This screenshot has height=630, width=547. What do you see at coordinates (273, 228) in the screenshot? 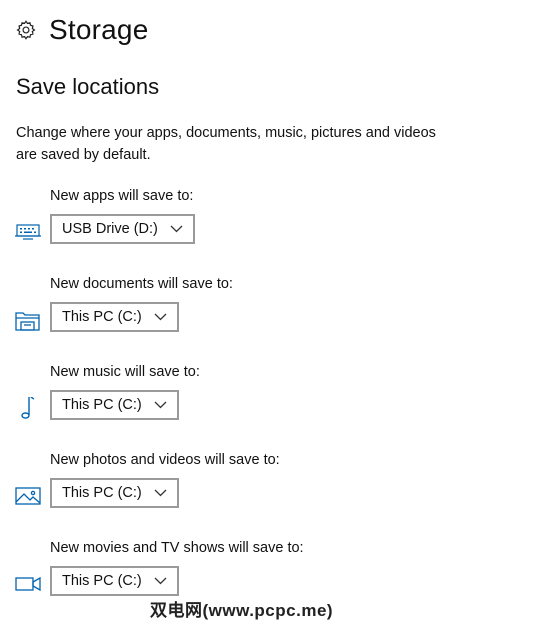
I see `save-location-apps: New apps will save to: USB Drive (D:)` at bounding box center [273, 228].